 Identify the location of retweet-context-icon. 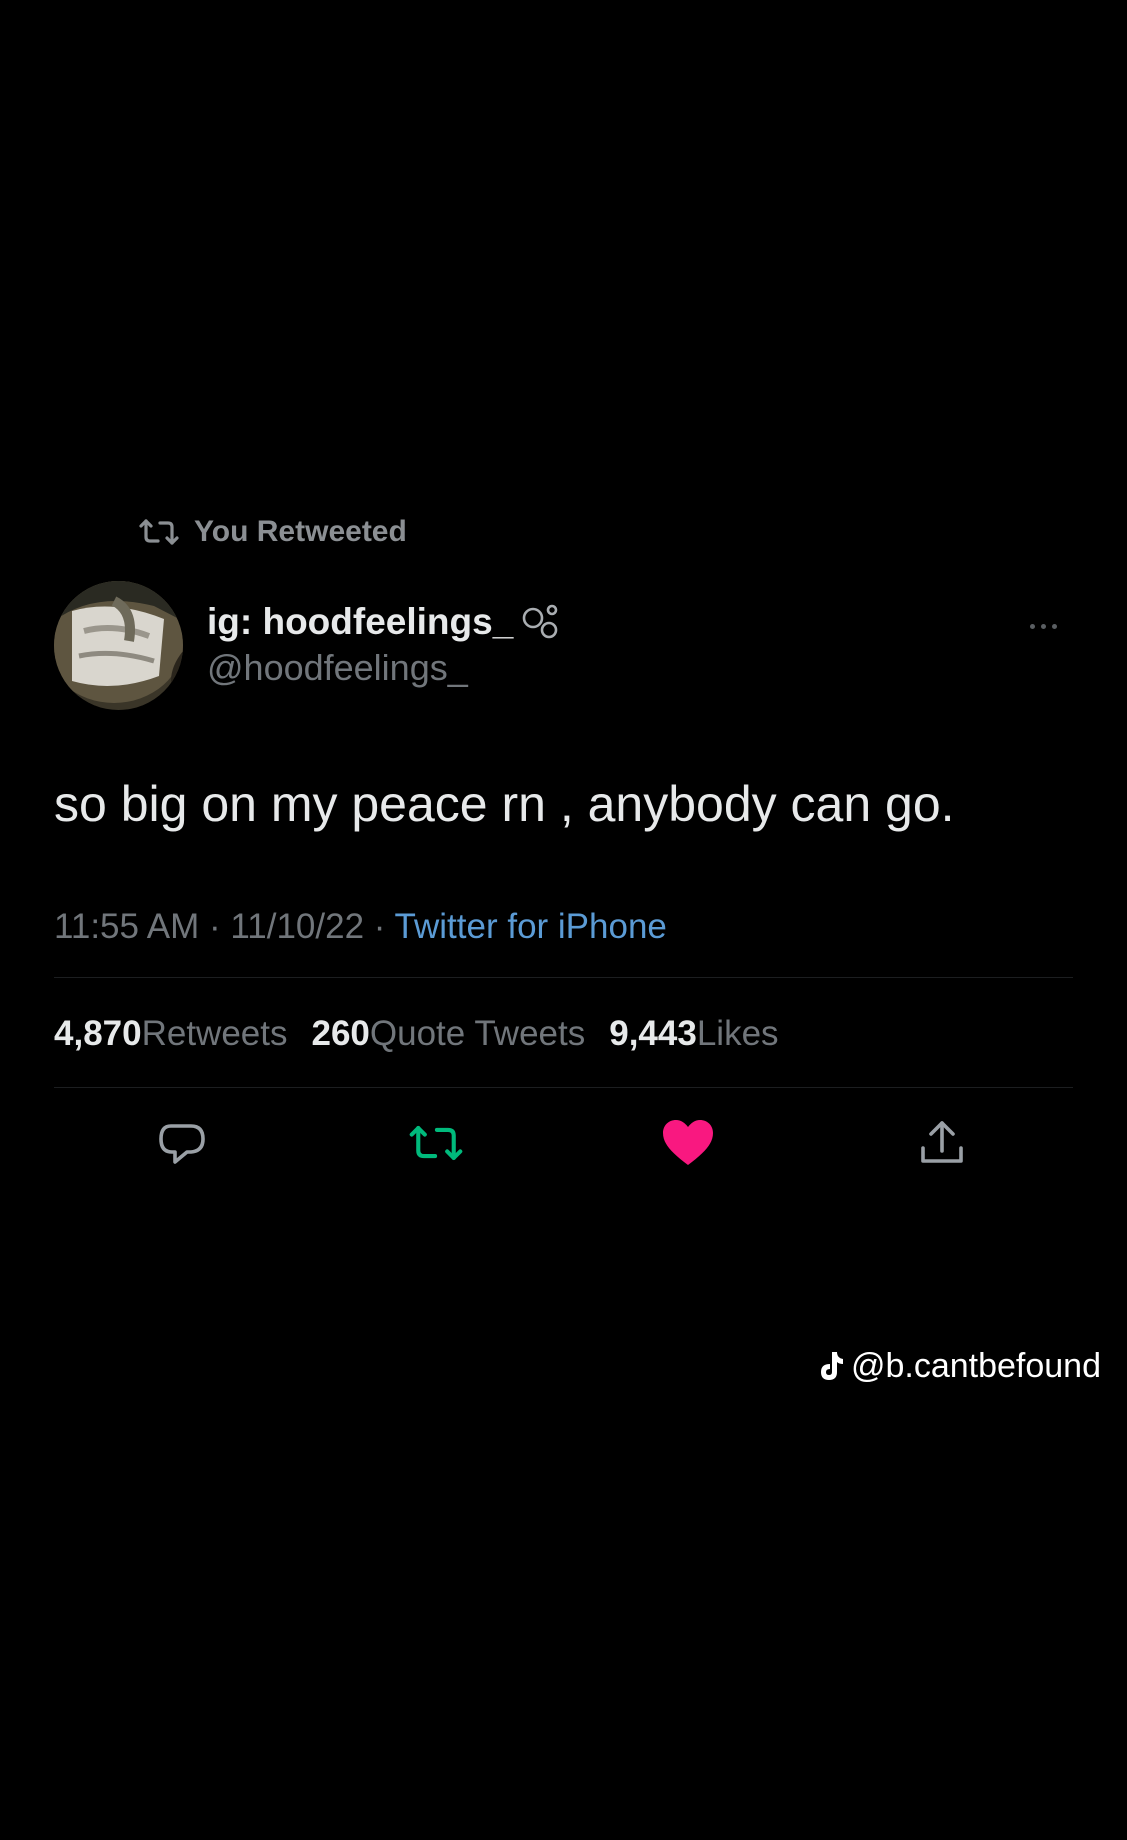
(159, 532).